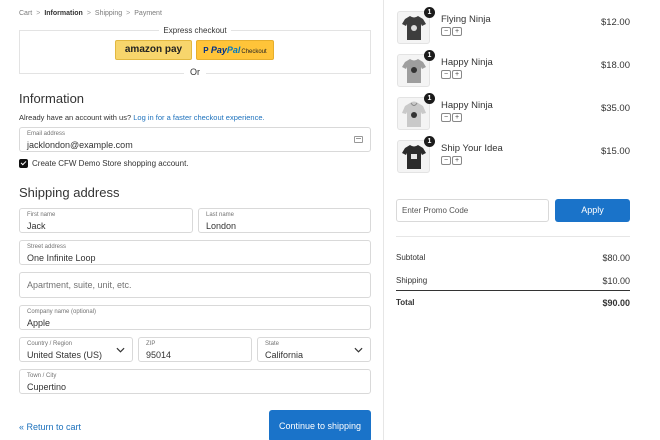 Image resolution: width=660 pixels, height=440 pixels. I want to click on total-label: Total, so click(405, 302).